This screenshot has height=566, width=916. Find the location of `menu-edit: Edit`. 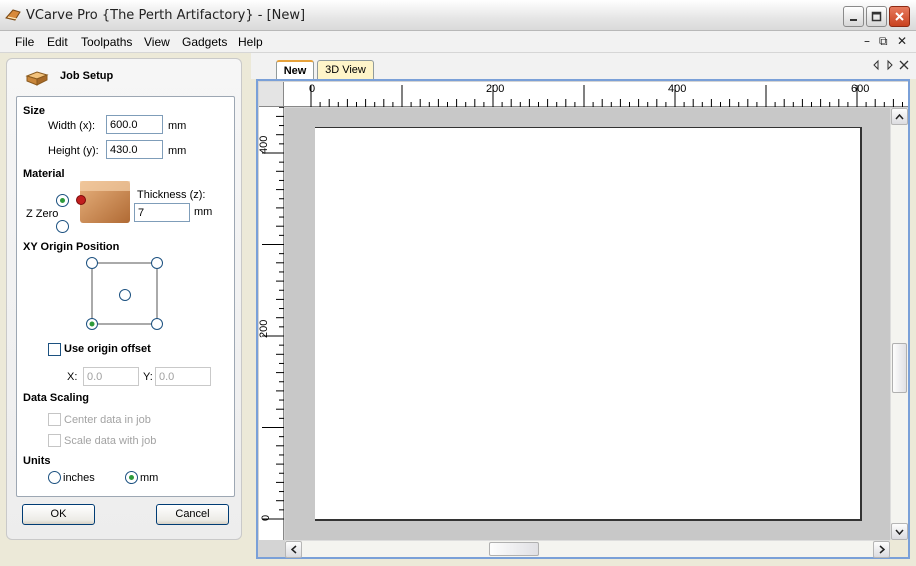

menu-edit: Edit is located at coordinates (57, 42).